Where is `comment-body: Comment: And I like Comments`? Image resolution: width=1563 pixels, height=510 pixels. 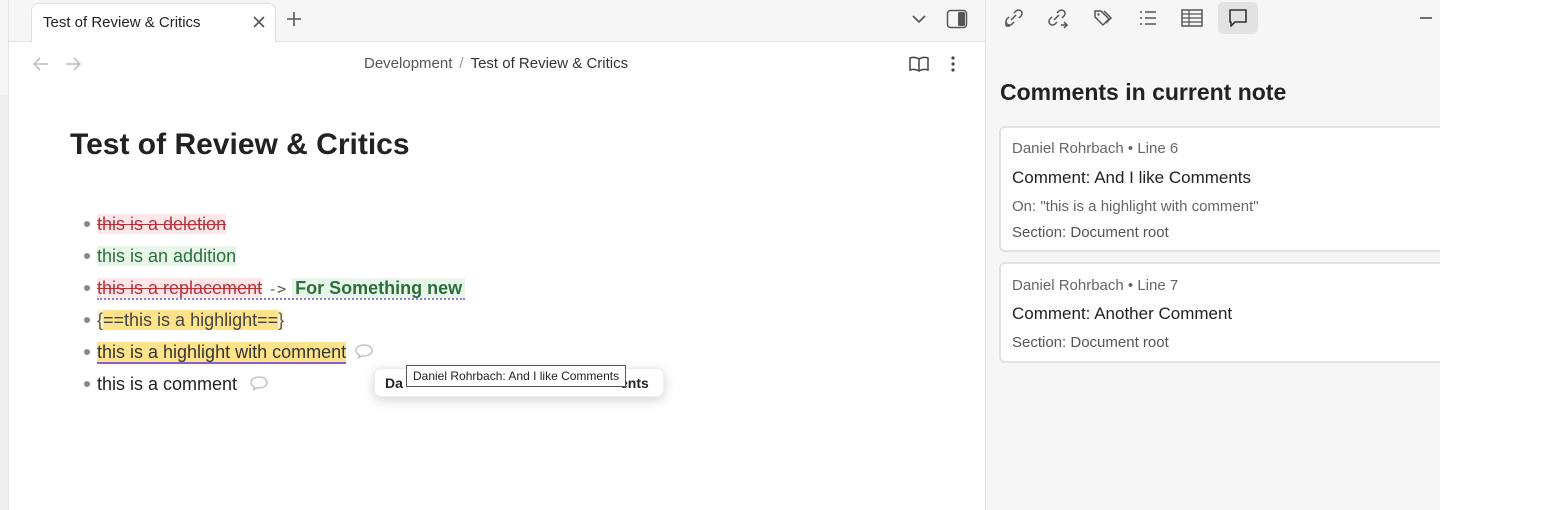 comment-body: Comment: And I like Comments is located at coordinates (1132, 177).